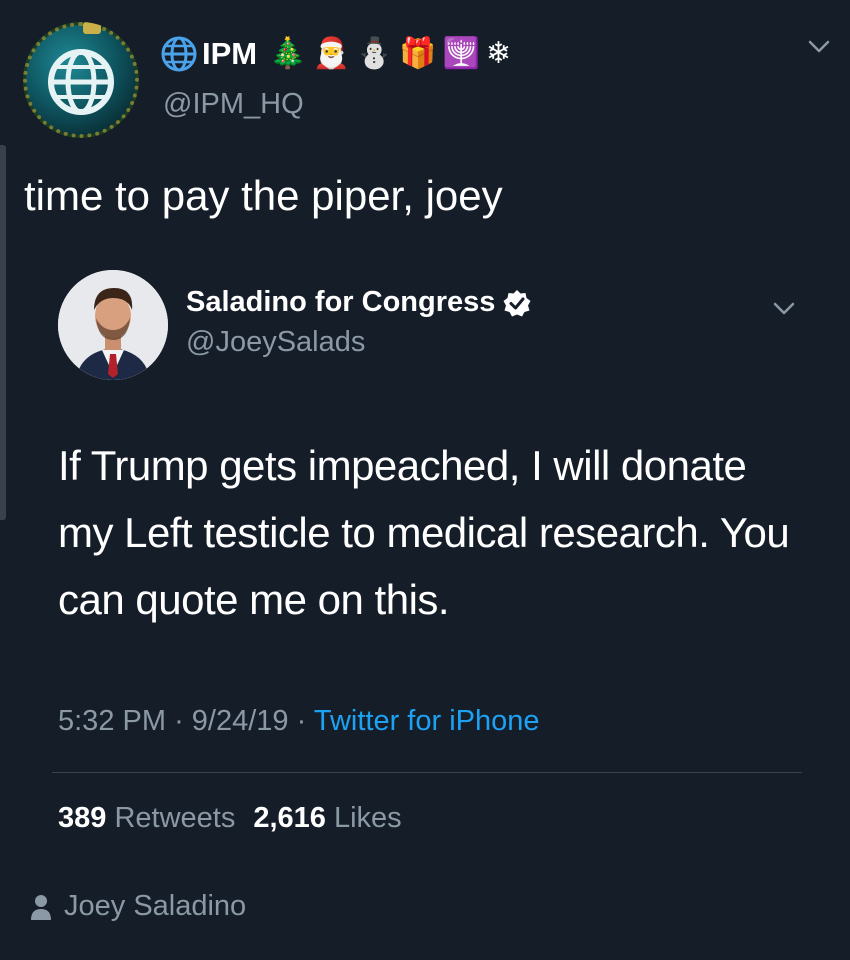 Image resolution: width=850 pixels, height=960 pixels. Describe the element at coordinates (498, 53) in the screenshot. I see `snowflake-icon: ❄` at that location.